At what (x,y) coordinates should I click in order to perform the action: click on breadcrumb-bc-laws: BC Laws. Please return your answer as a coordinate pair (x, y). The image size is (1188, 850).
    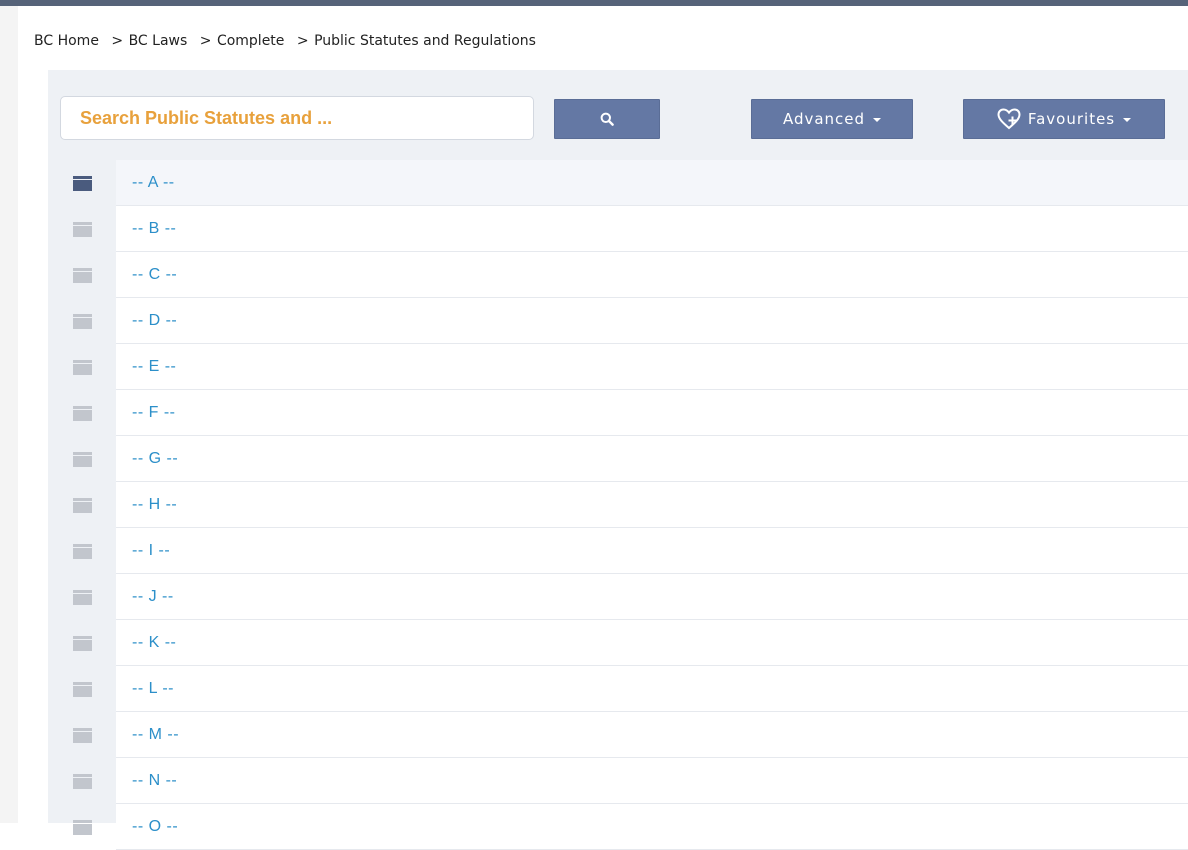
    Looking at the image, I should click on (158, 41).